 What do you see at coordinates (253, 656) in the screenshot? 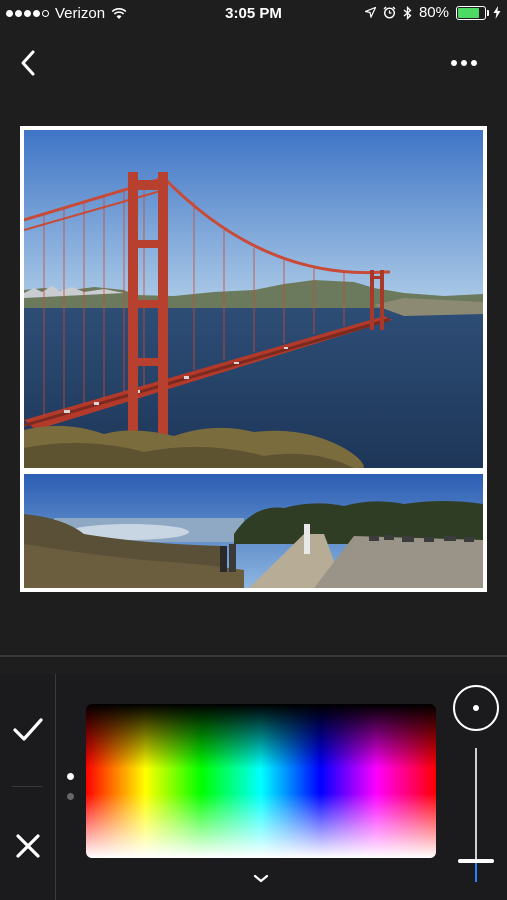
I see `section-divider` at bounding box center [253, 656].